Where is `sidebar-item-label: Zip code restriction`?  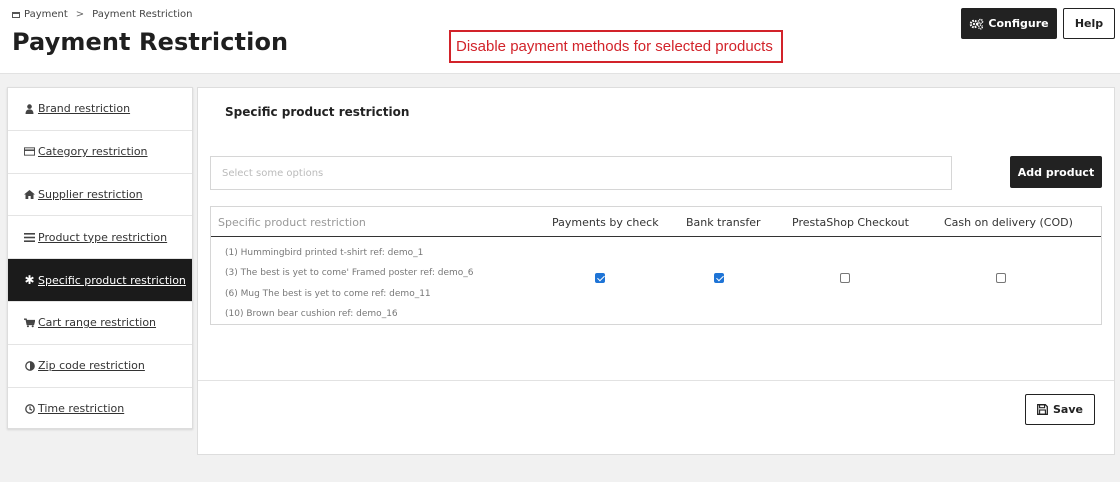 sidebar-item-label: Zip code restriction is located at coordinates (91, 366).